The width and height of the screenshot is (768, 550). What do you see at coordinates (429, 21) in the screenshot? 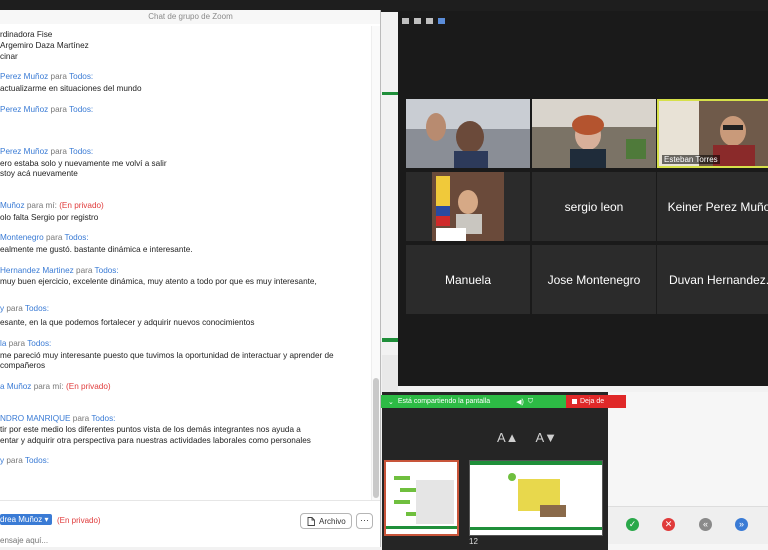
I see `speaker-view-icon` at bounding box center [429, 21].